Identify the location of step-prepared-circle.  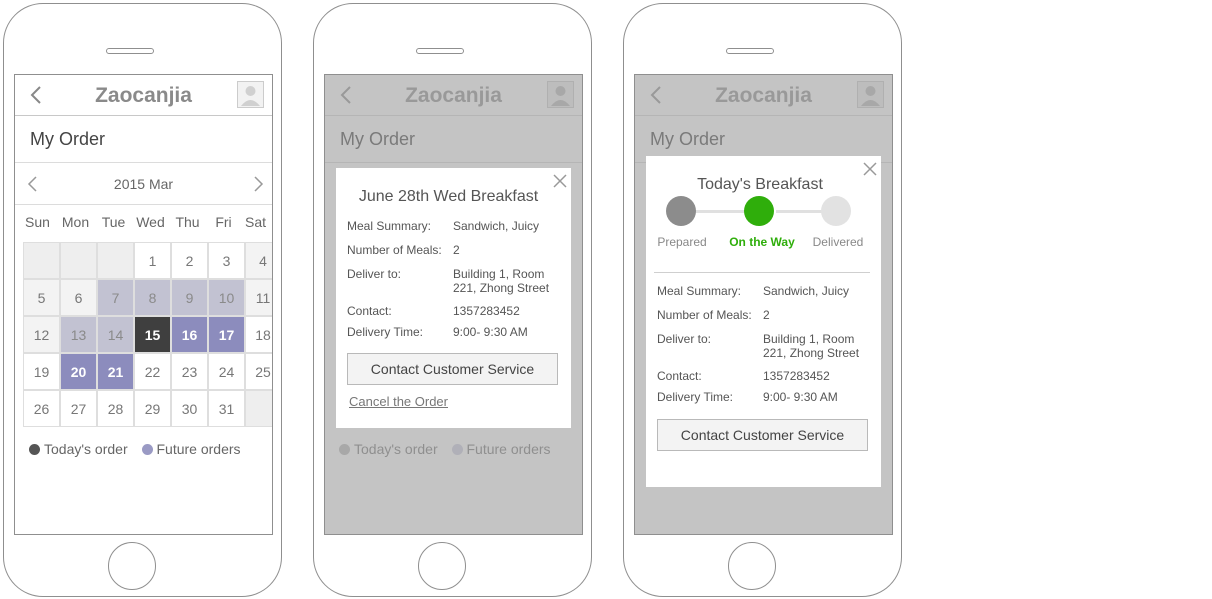
(681, 211).